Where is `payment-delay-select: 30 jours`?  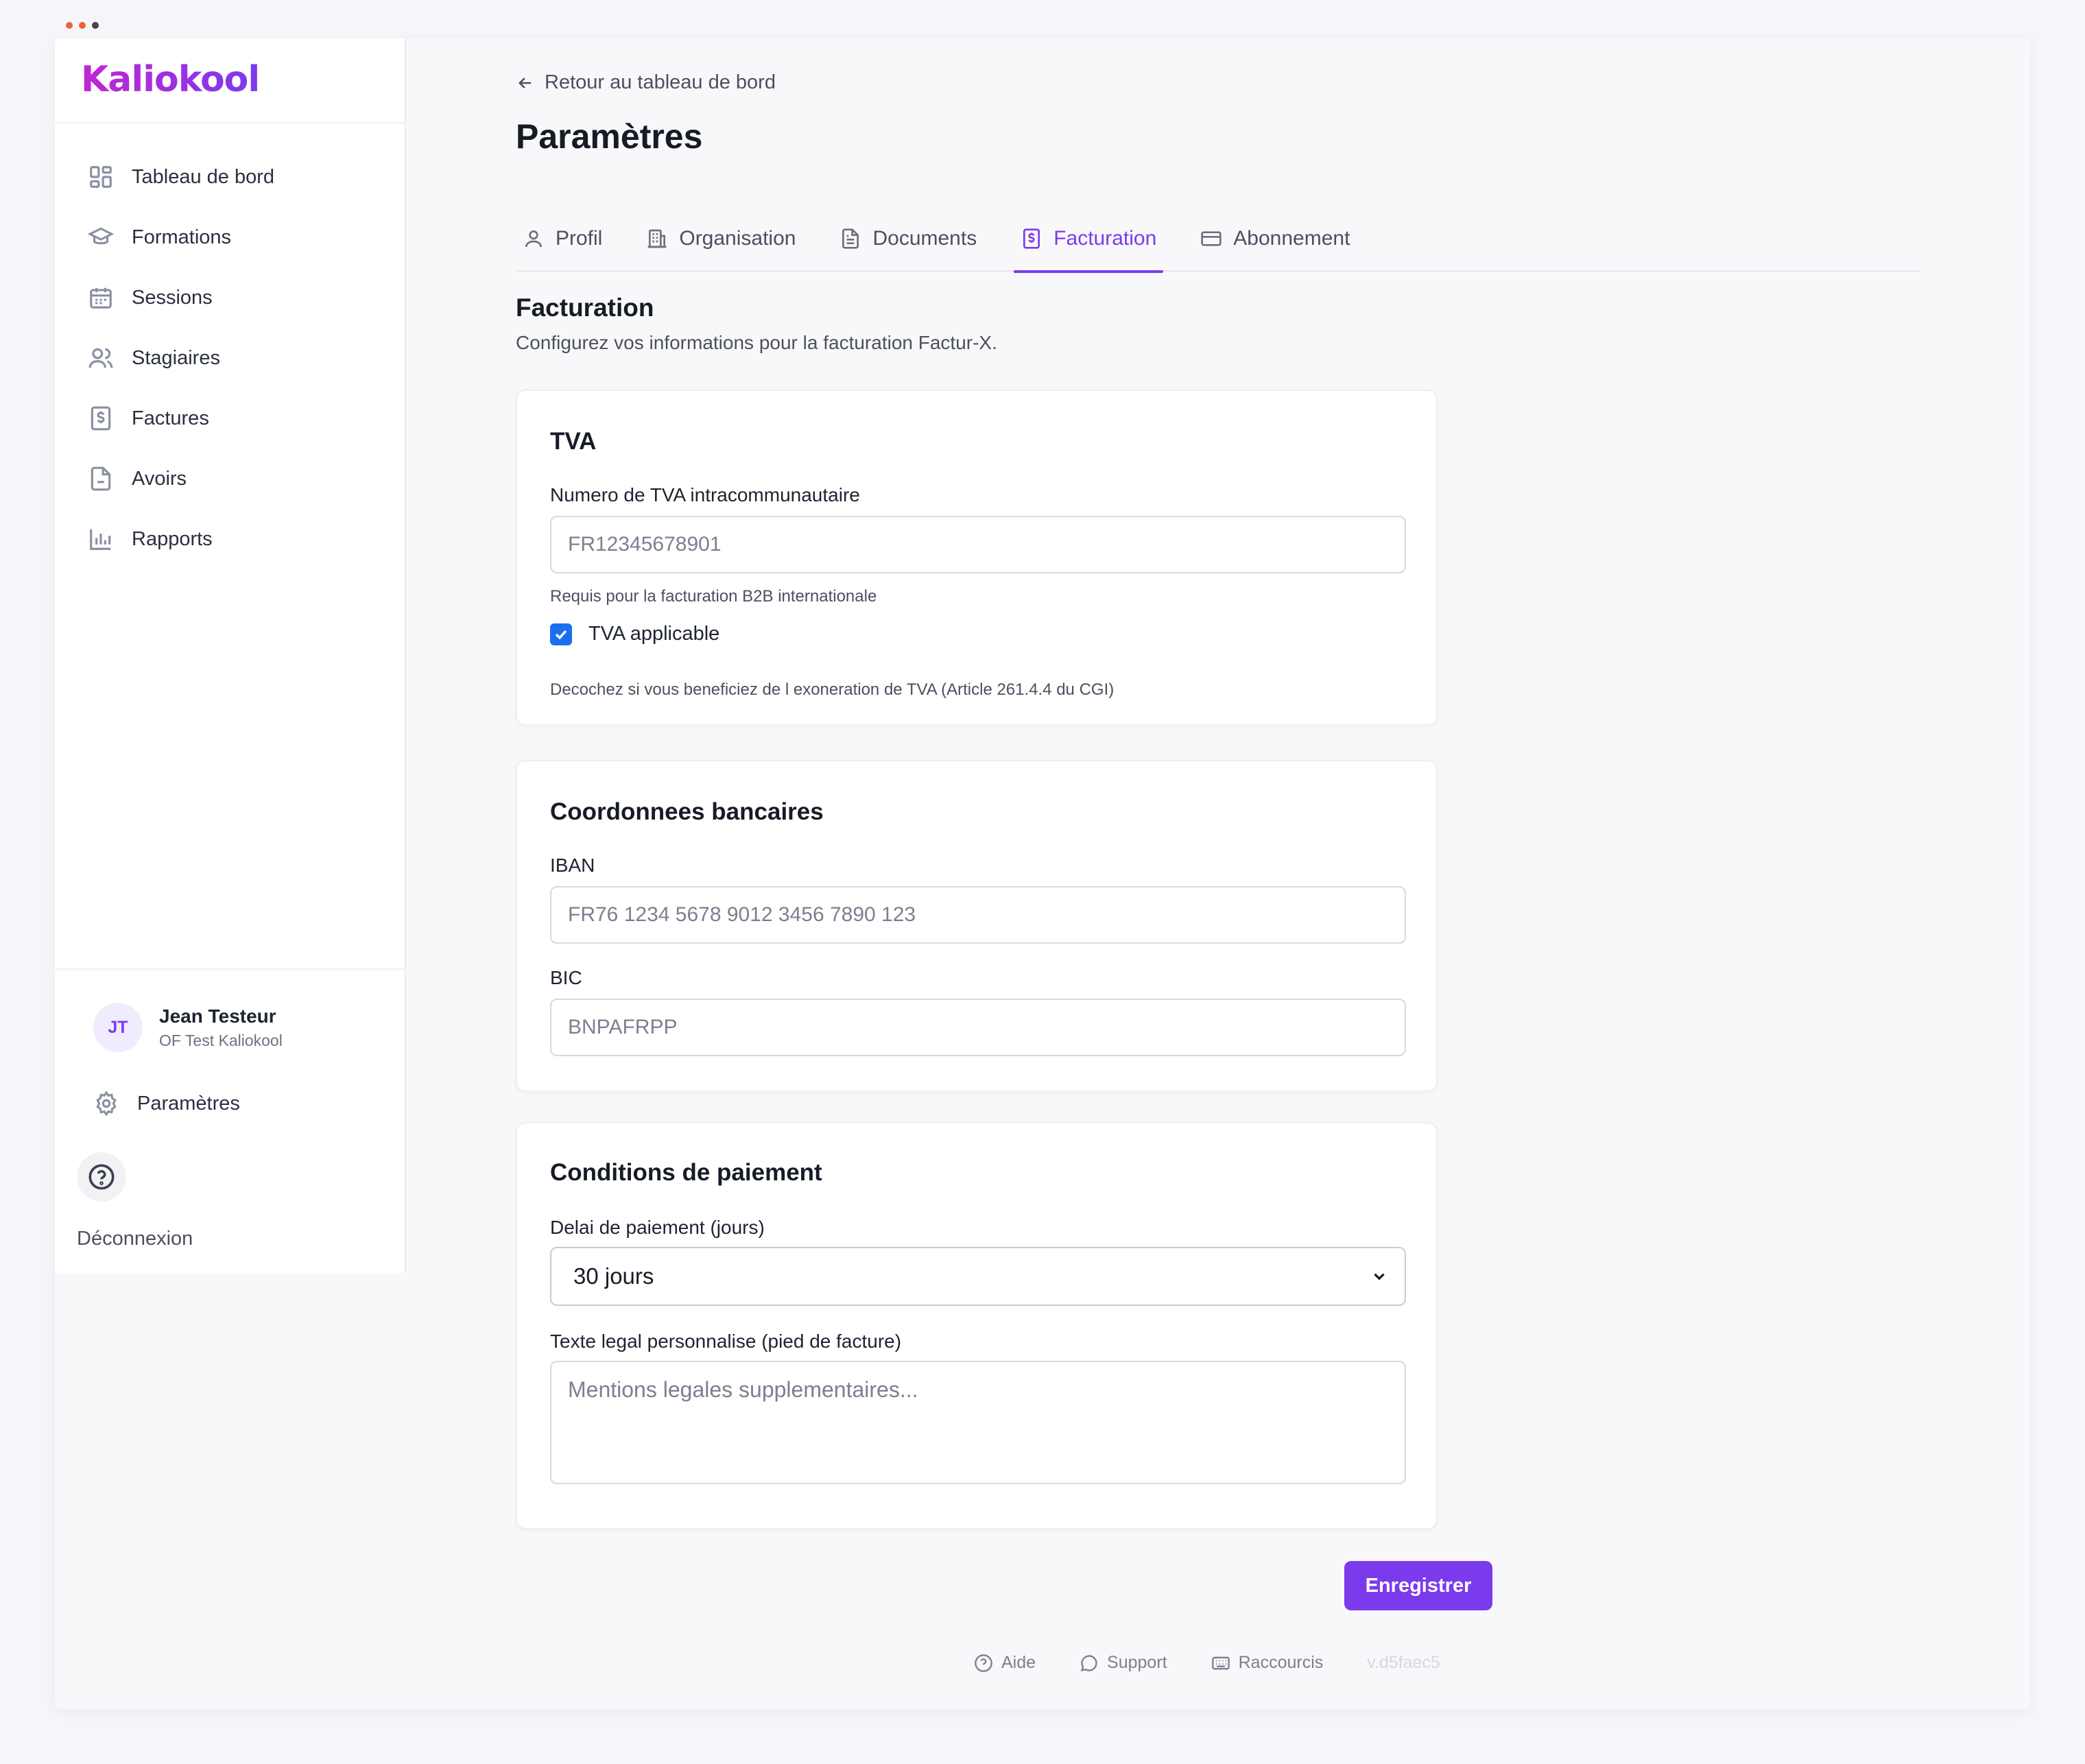 payment-delay-select: 30 jours is located at coordinates (978, 1277).